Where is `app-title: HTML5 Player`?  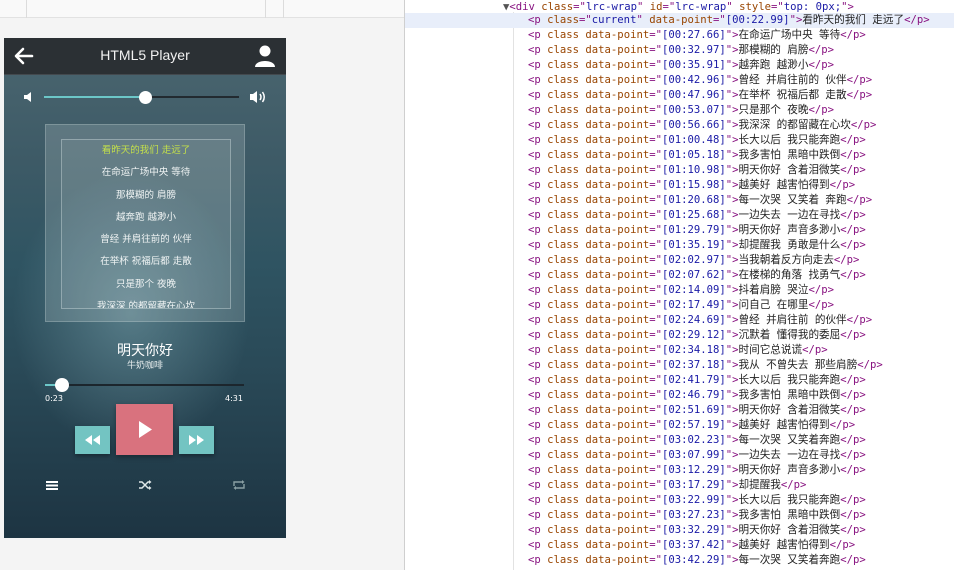 app-title: HTML5 Player is located at coordinates (145, 55).